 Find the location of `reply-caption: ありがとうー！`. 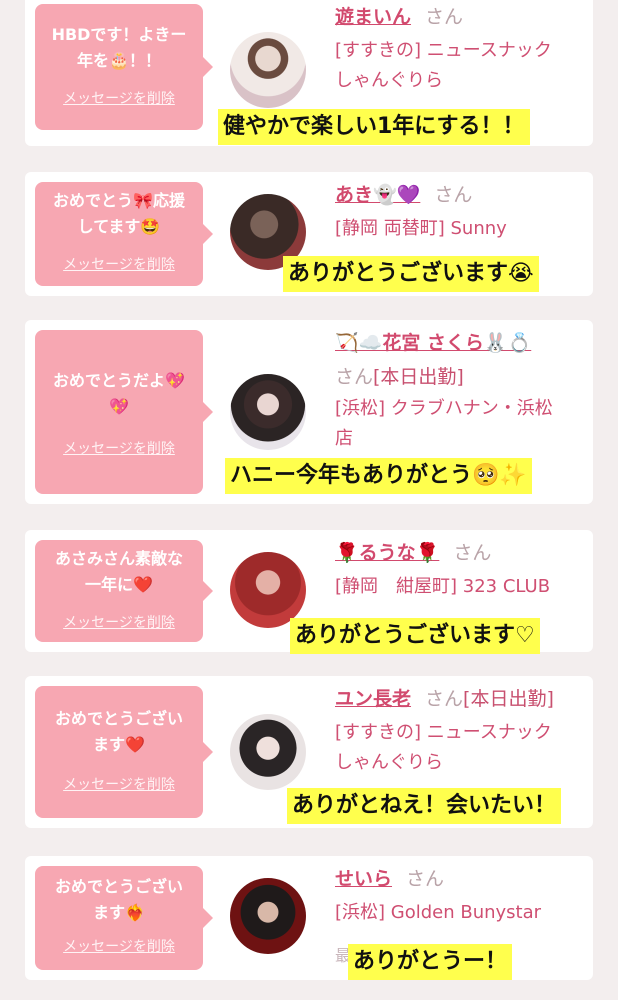

reply-caption: ありがとうー！ is located at coordinates (430, 962).